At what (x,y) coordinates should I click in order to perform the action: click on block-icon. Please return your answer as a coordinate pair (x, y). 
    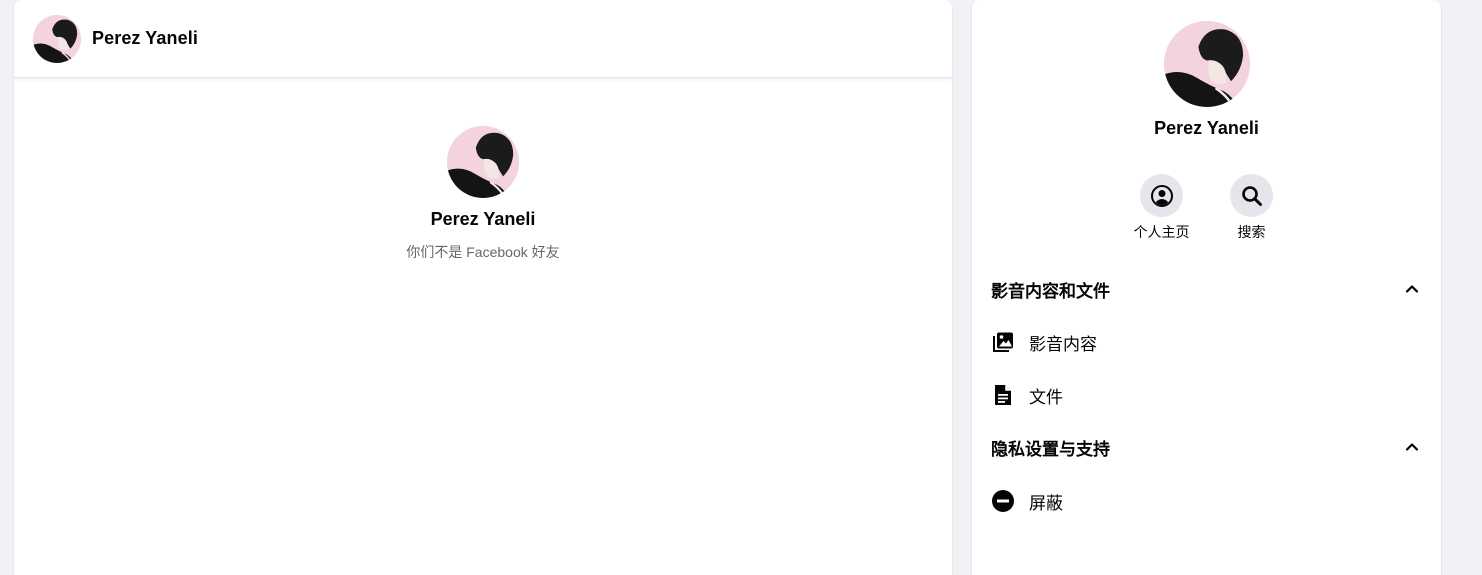
    Looking at the image, I should click on (1003, 501).